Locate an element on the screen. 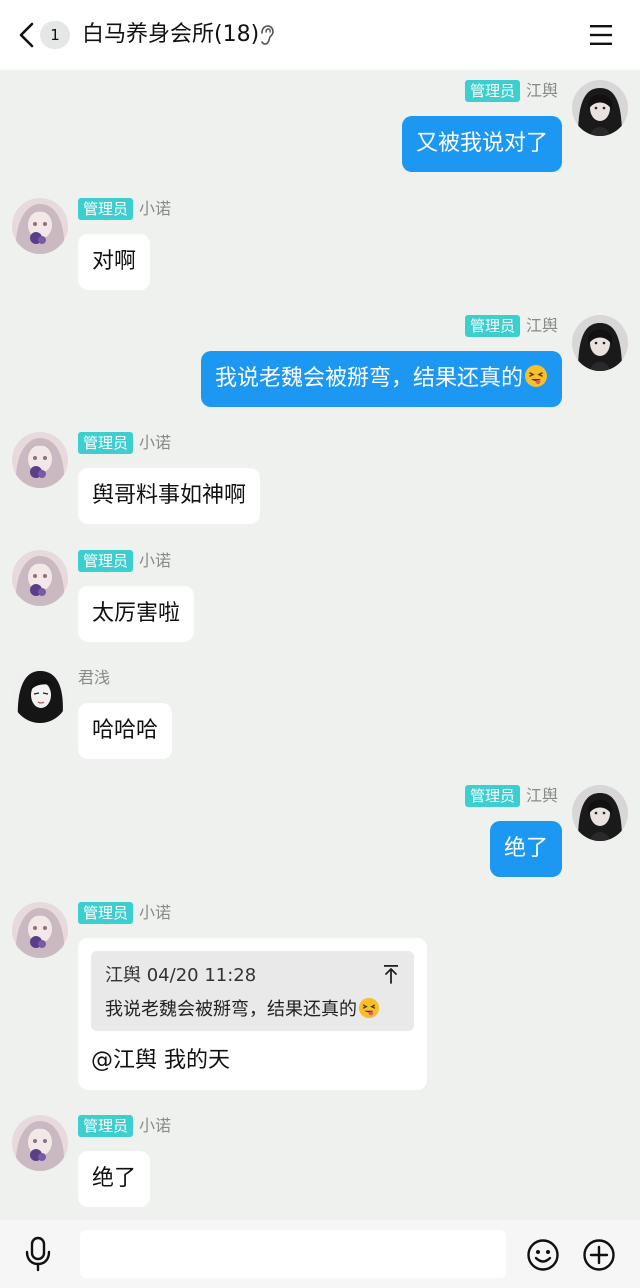 The image size is (640, 1288). quoted-author-time: 江舆 04/20 11:28 is located at coordinates (181, 975).